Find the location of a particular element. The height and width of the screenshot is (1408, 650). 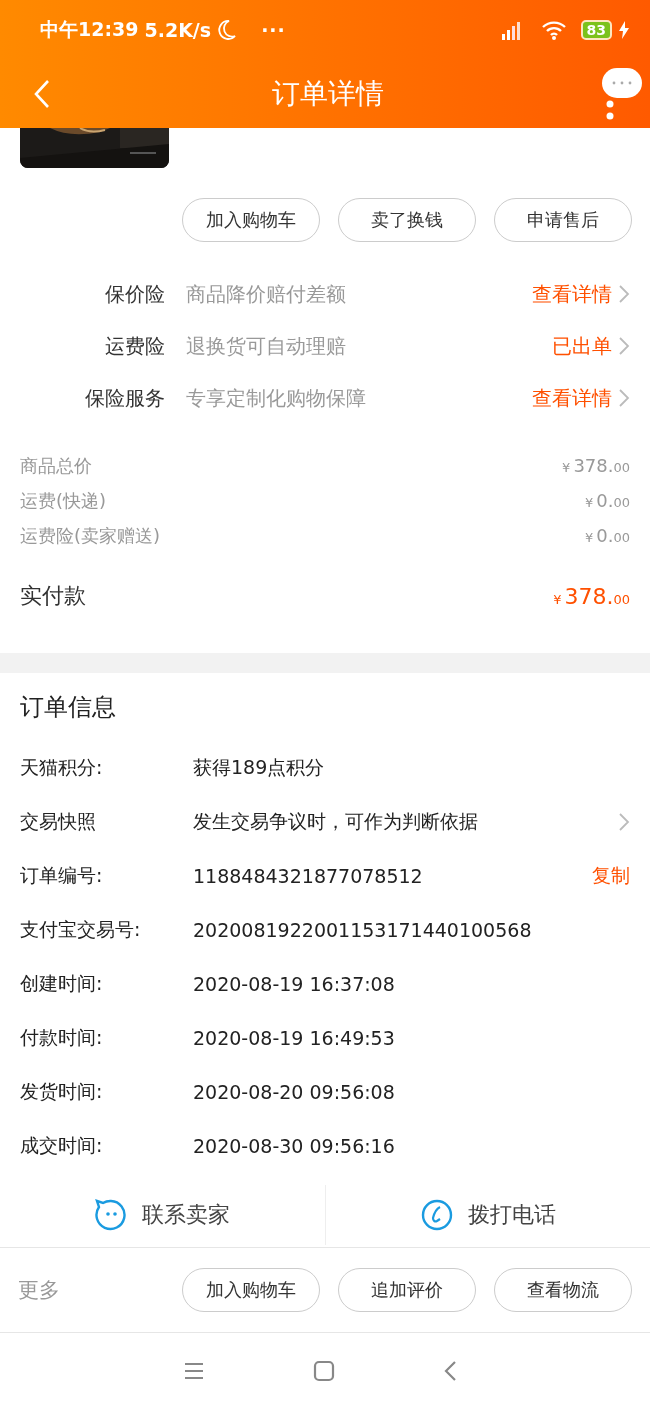

pill-button: 查看物流 is located at coordinates (563, 1290).